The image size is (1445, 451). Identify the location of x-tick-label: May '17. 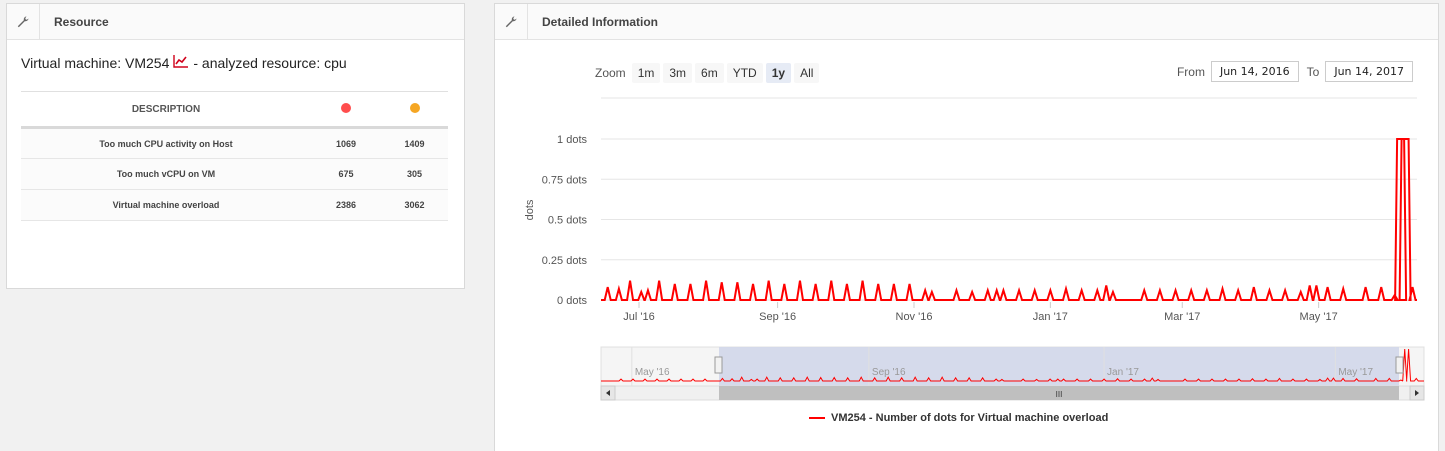
(1319, 317).